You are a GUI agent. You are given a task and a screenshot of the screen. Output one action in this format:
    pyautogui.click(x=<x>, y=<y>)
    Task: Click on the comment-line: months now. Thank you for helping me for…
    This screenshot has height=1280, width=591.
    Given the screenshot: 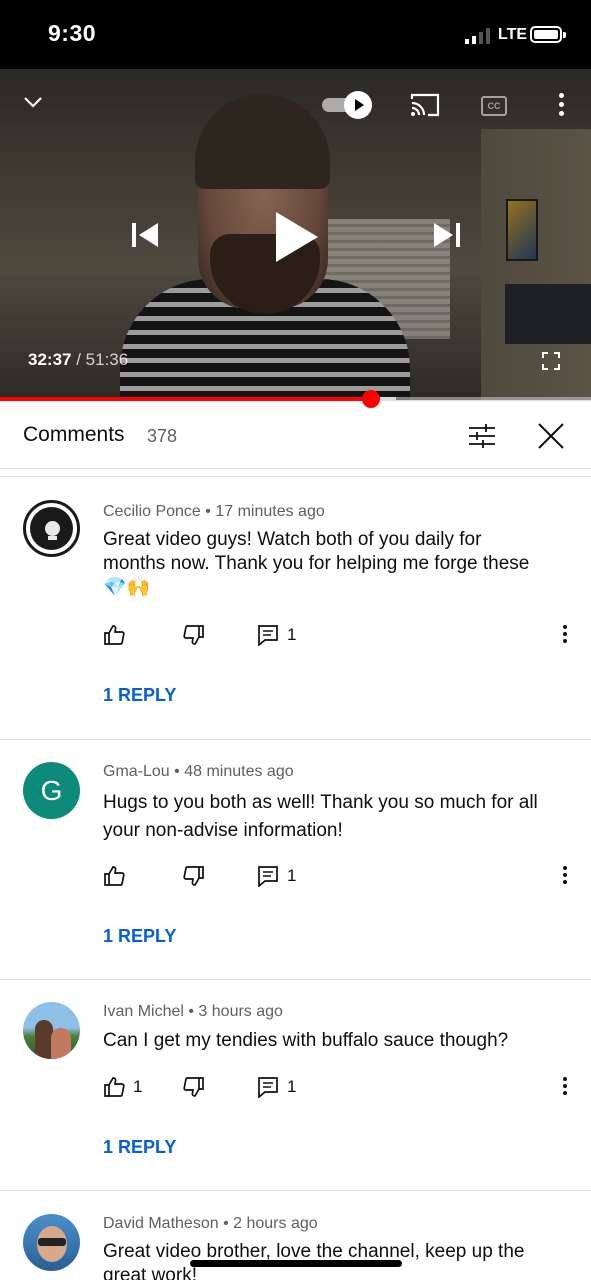 What is the action you would take?
    pyautogui.click(x=316, y=563)
    